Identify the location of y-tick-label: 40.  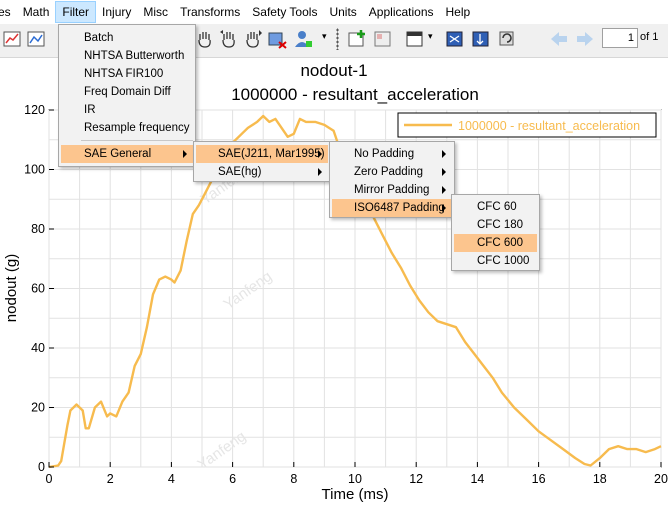
(38, 348).